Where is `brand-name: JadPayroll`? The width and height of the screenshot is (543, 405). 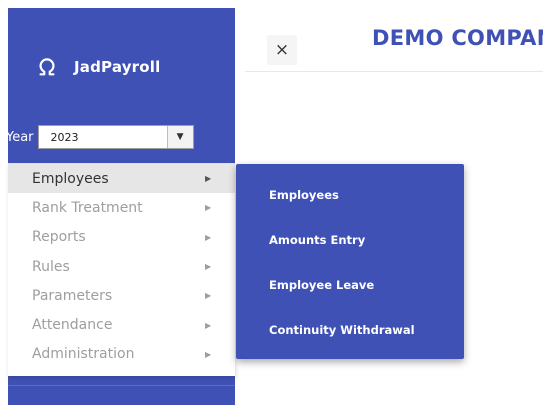
brand-name: JadPayroll is located at coordinates (117, 67).